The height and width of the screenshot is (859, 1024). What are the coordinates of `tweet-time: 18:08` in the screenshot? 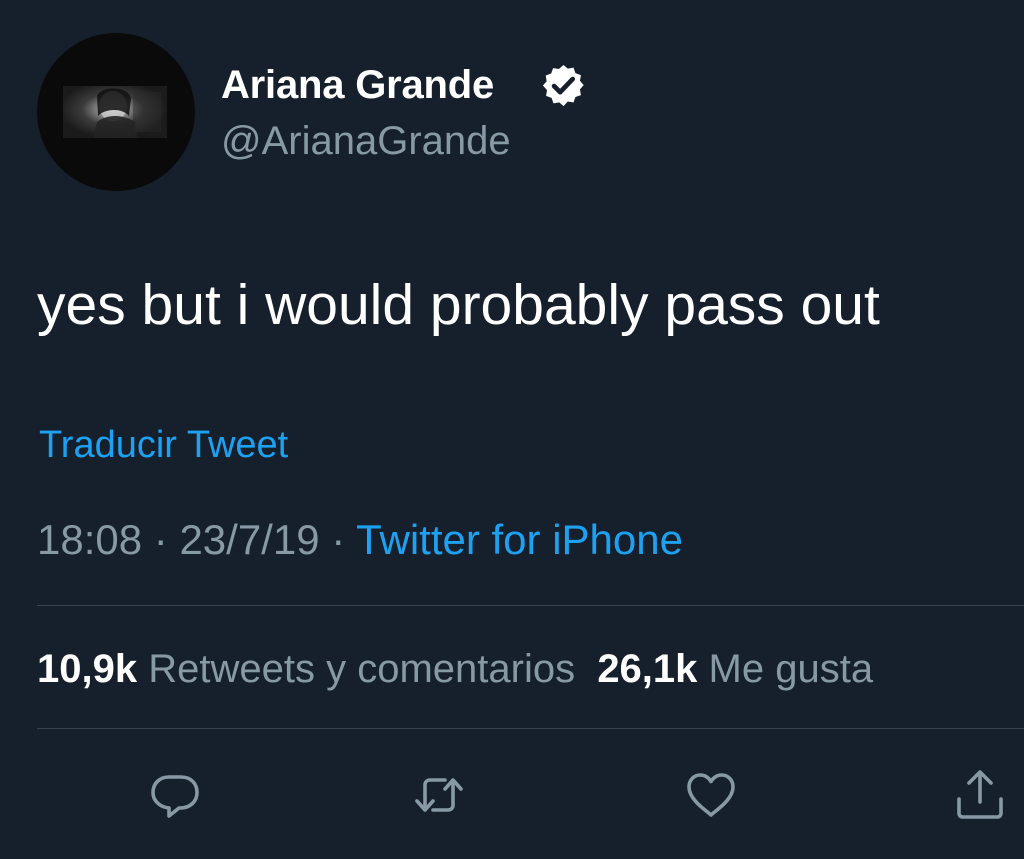 It's located at (90, 539).